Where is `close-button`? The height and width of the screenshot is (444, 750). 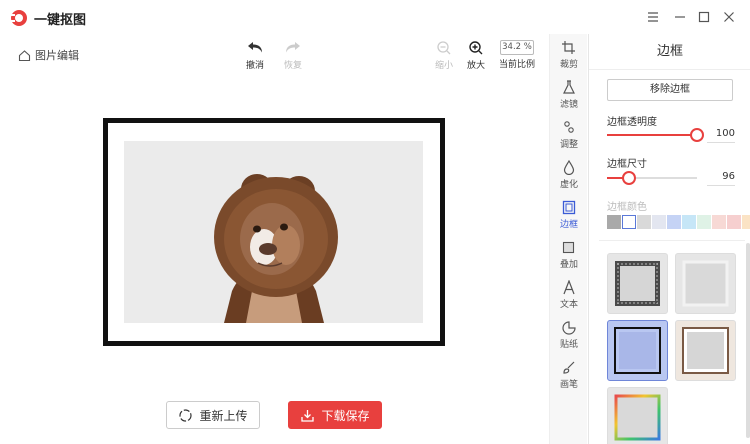
close-button is located at coordinates (729, 17).